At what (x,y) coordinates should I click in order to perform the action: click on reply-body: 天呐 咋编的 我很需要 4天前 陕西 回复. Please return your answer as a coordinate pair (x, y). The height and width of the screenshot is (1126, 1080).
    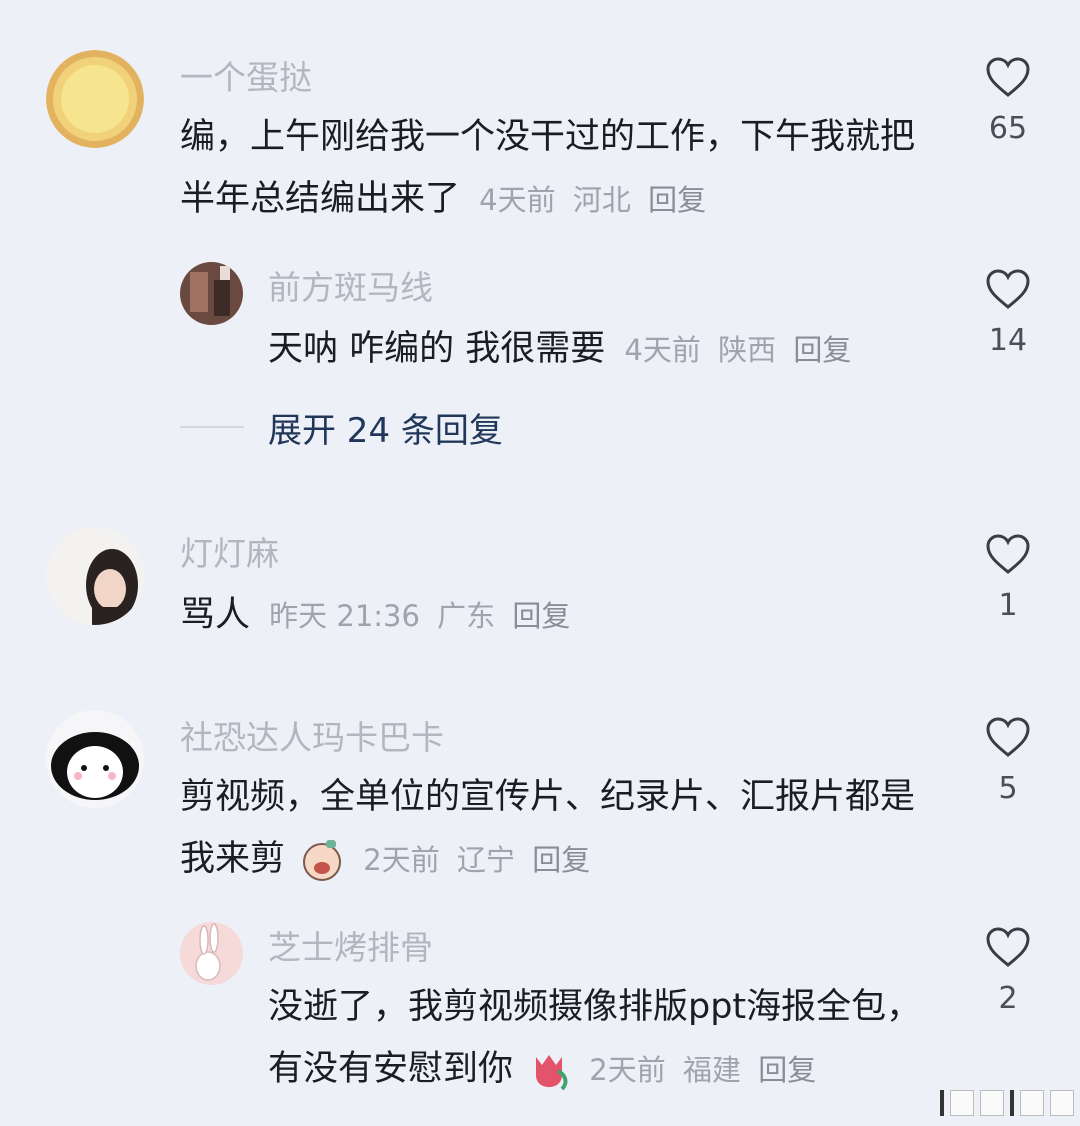
    Looking at the image, I should click on (608, 349).